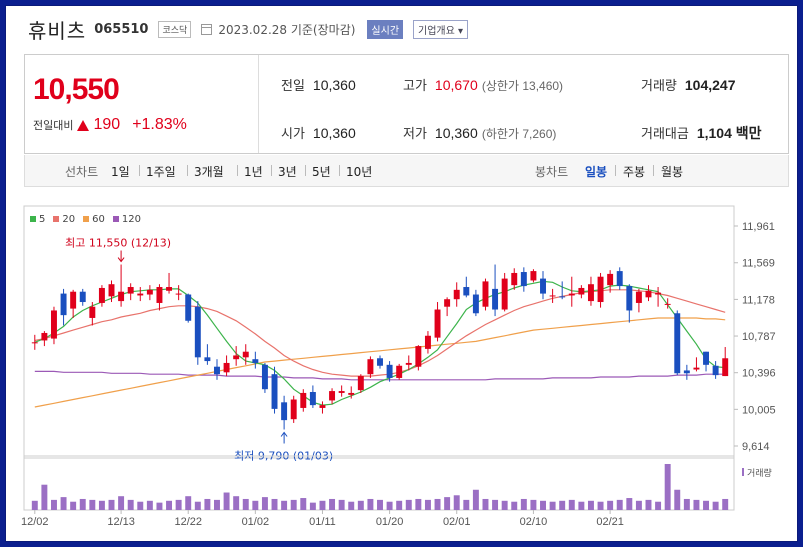  Describe the element at coordinates (118, 243) in the screenshot. I see `high-annotation: 최고 11,550 (12/13)` at that location.